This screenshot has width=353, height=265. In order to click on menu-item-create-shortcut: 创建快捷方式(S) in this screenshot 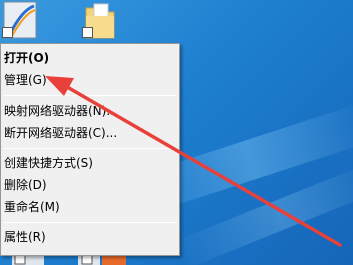, I will do `click(90, 163)`.